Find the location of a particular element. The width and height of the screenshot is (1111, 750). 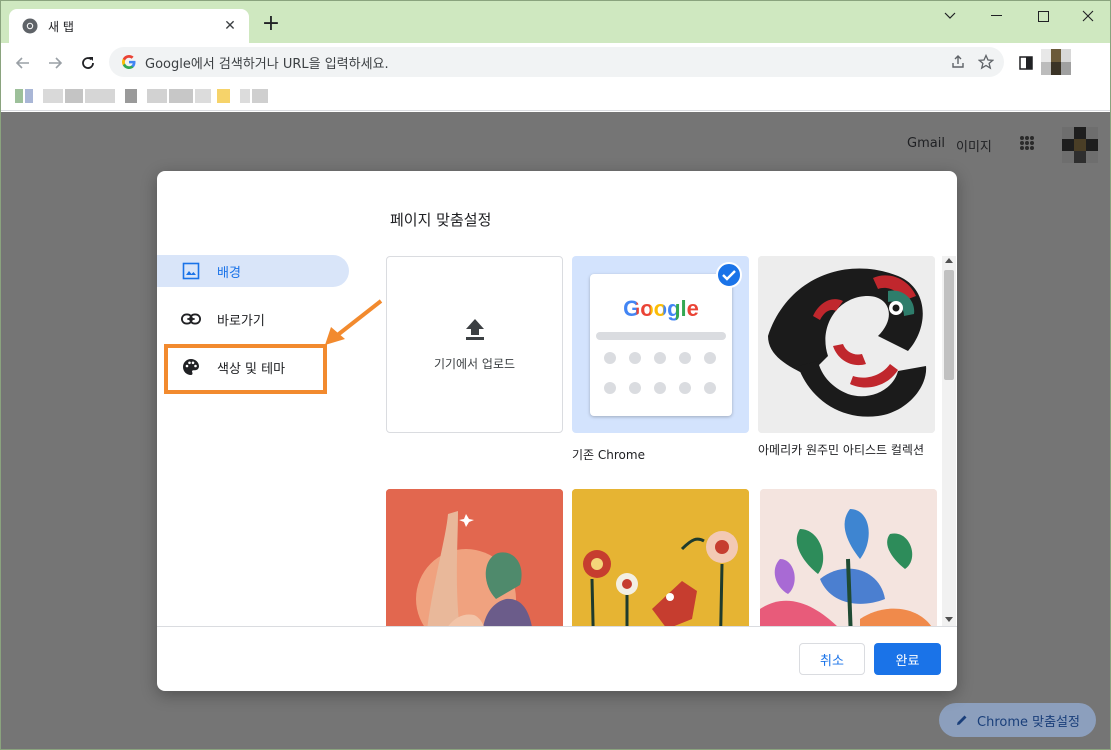

search-bar-placeholder is located at coordinates (661, 336).